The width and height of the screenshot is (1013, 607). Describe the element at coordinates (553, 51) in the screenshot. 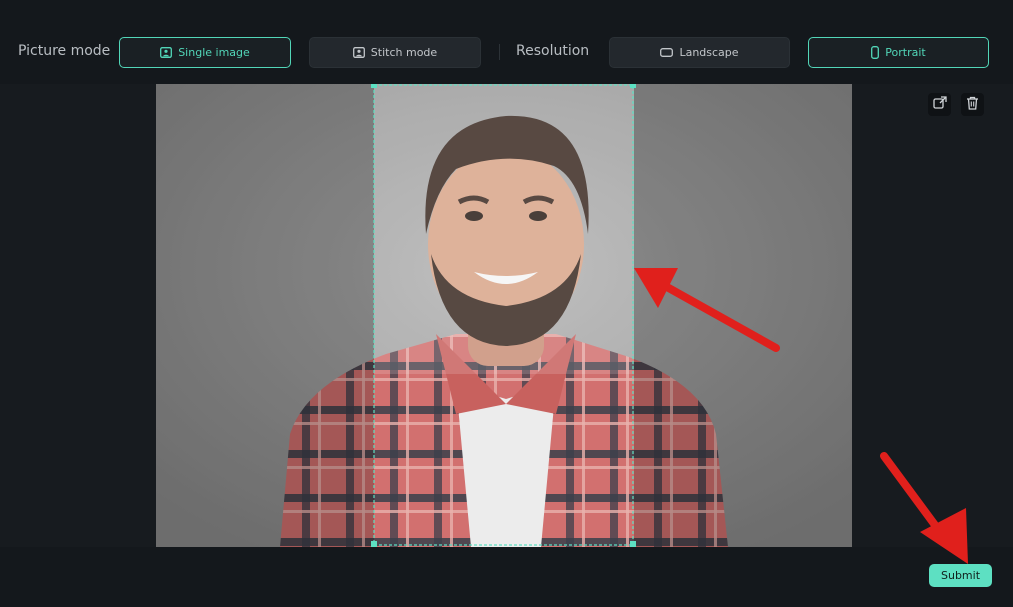

I see `resolution-label: Resolution` at that location.